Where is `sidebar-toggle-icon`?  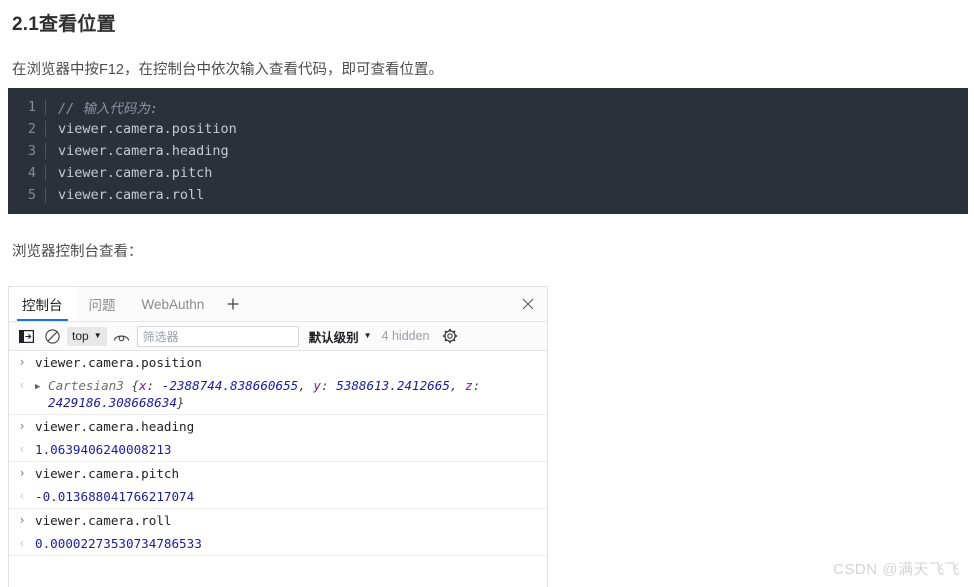
sidebar-toggle-icon is located at coordinates (26, 336).